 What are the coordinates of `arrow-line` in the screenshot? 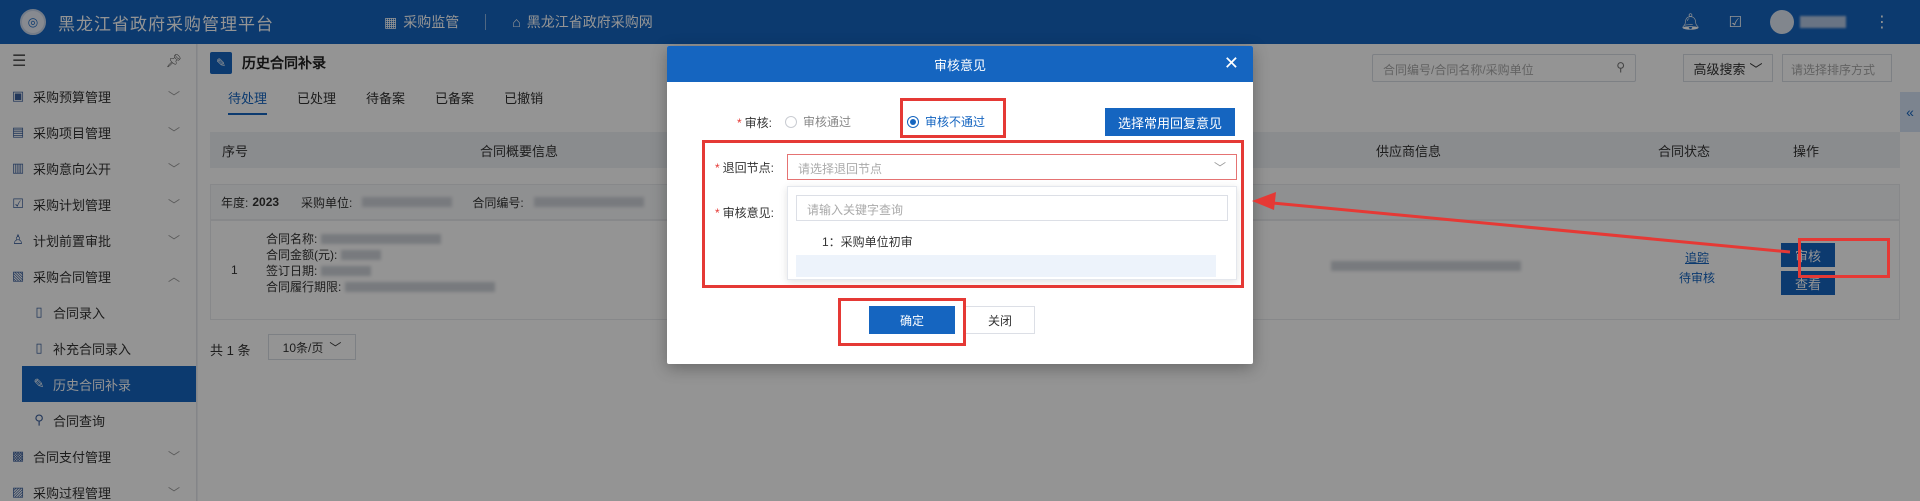 It's located at (1526, 227).